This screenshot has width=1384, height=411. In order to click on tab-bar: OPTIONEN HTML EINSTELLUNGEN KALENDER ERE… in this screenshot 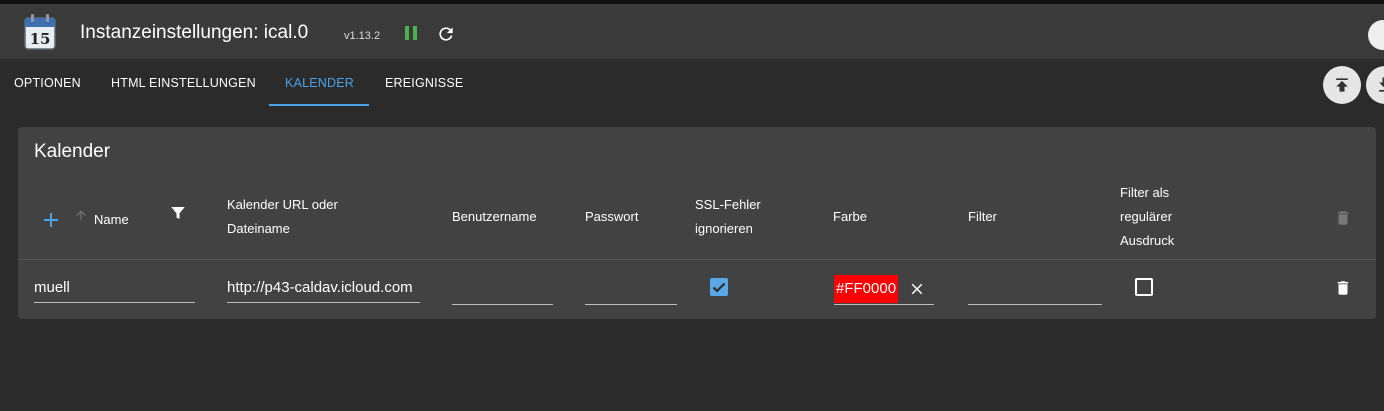, I will do `click(692, 84)`.